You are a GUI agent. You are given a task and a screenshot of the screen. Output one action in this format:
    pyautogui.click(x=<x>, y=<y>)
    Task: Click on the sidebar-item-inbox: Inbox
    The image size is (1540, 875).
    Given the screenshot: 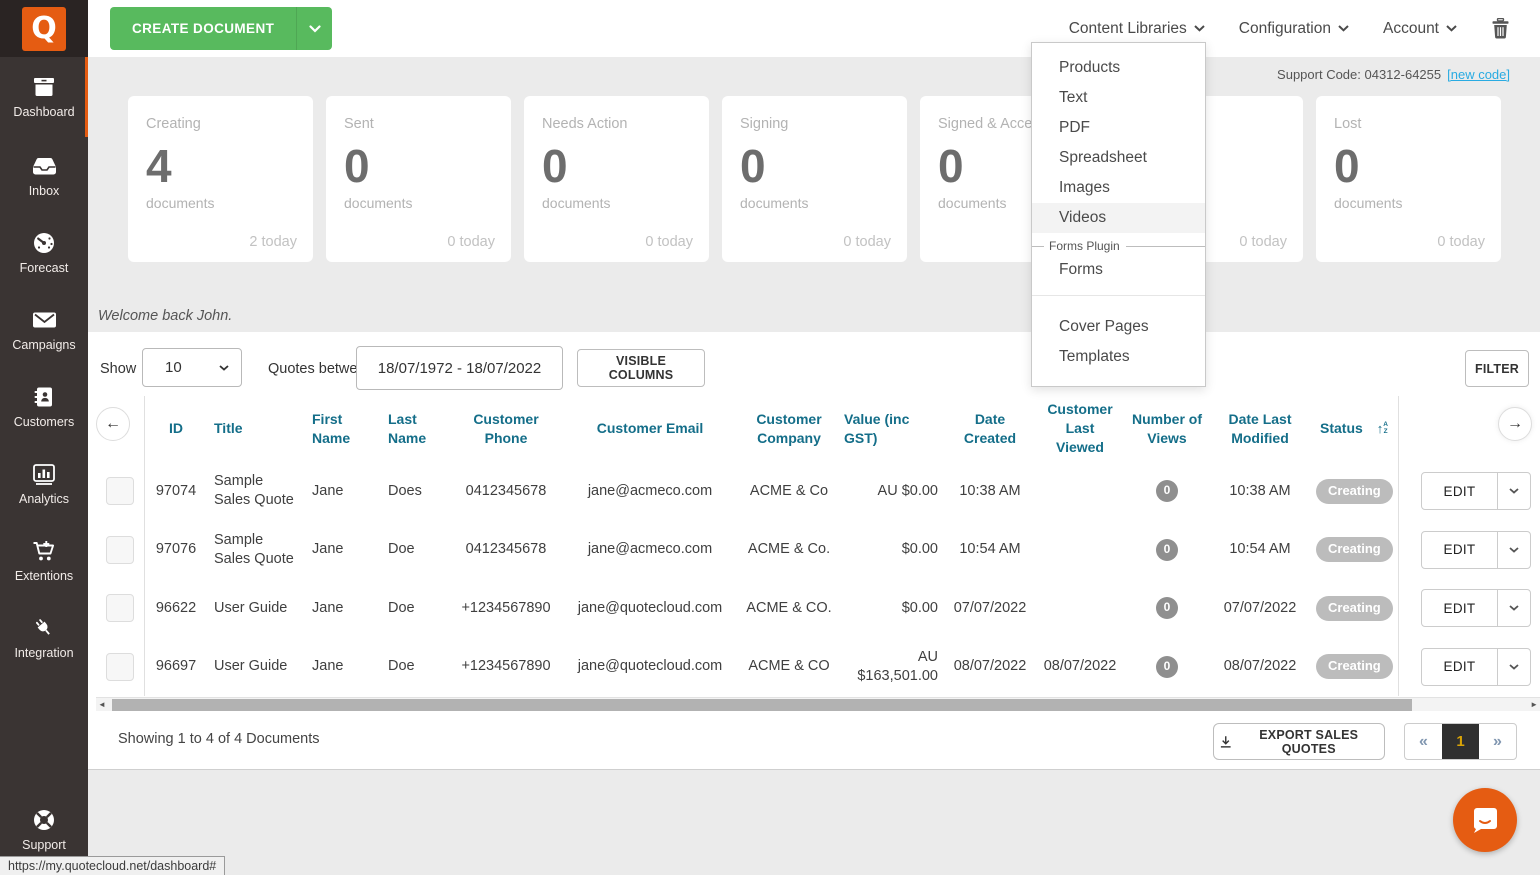 What is the action you would take?
    pyautogui.click(x=44, y=175)
    